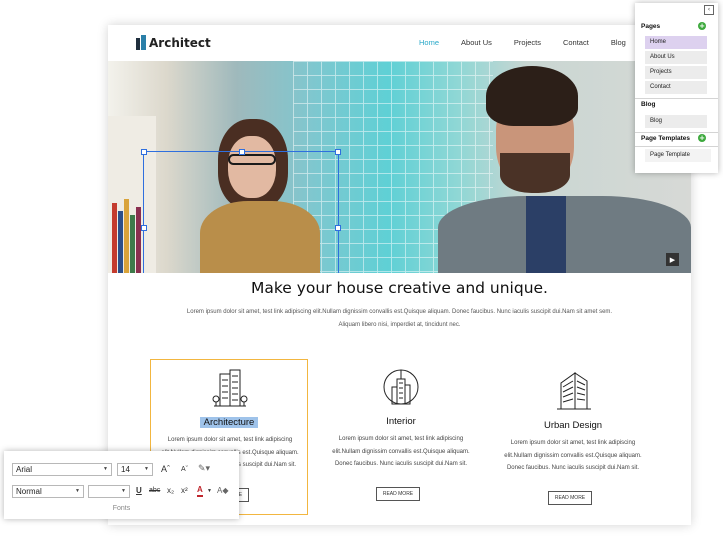  I want to click on logo-text: Architect, so click(180, 42).